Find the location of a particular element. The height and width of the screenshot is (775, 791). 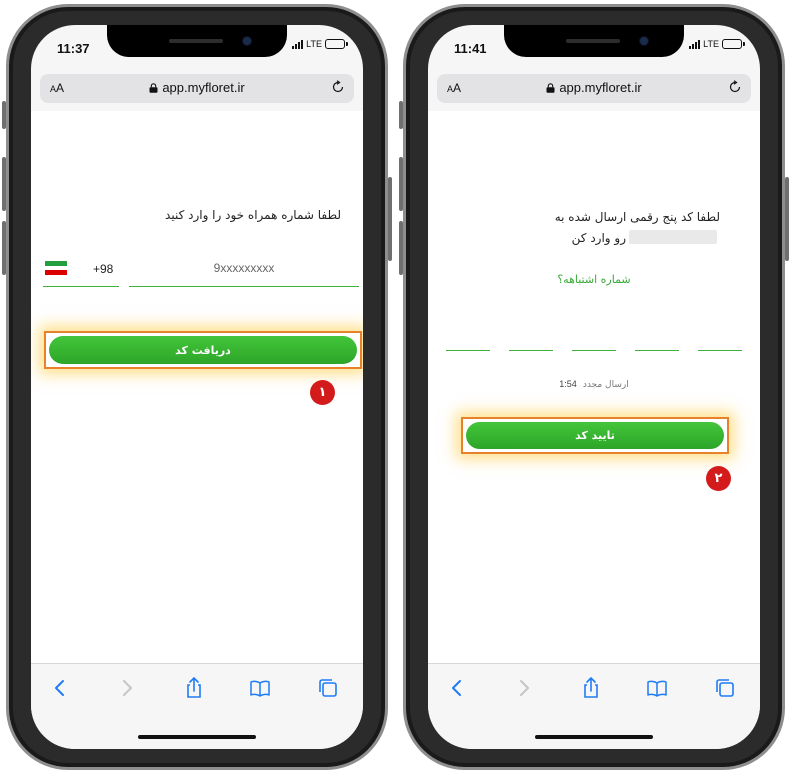

step-badge-2: ۲ is located at coordinates (718, 478).